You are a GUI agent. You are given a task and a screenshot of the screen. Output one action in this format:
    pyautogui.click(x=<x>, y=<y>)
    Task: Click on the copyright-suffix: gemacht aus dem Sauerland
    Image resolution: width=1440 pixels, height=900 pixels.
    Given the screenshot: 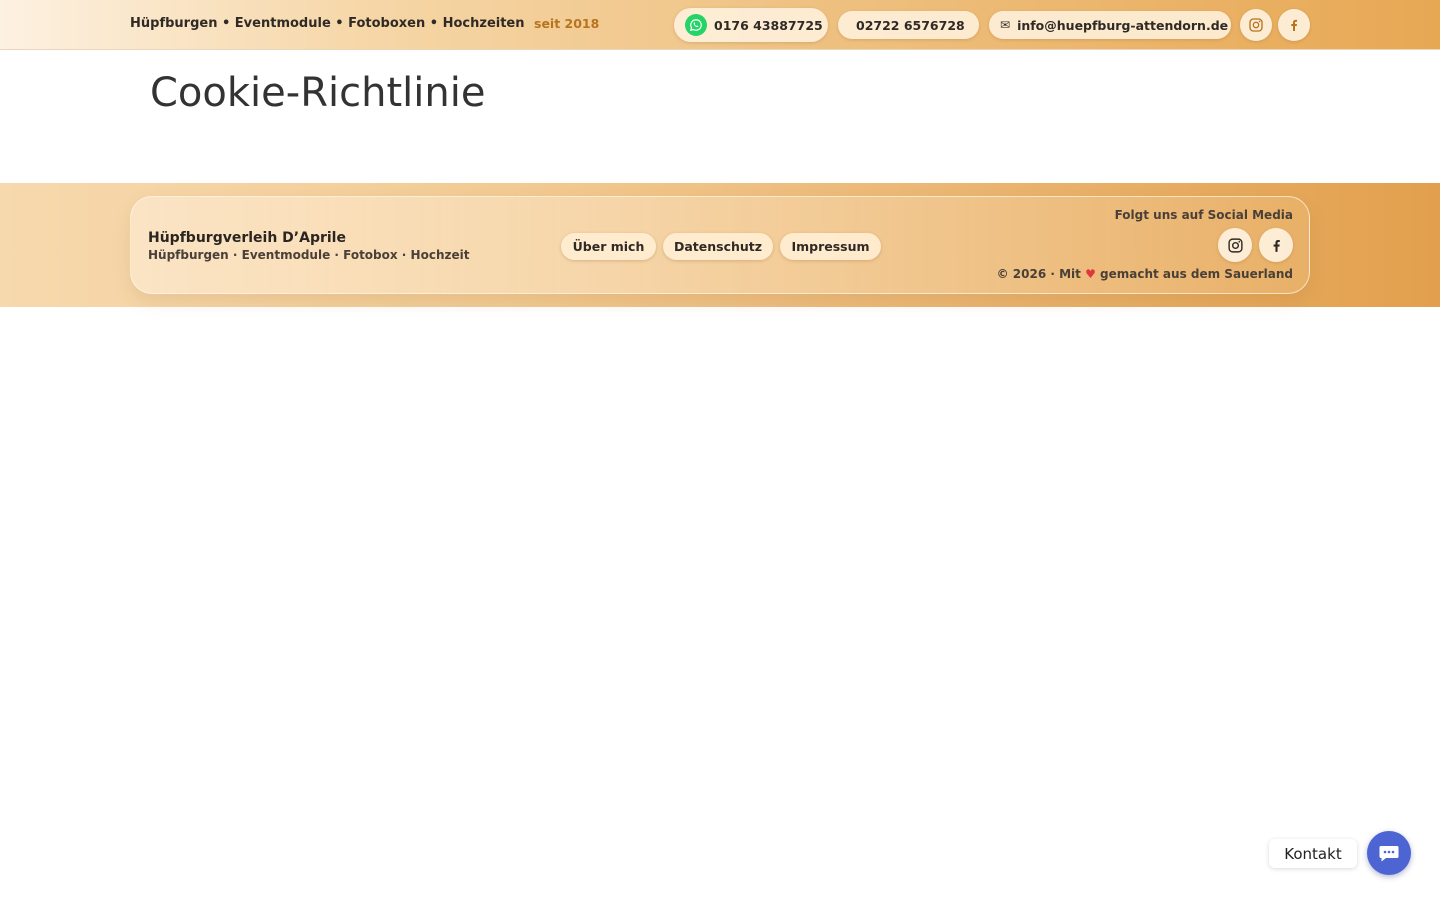 What is the action you would take?
    pyautogui.click(x=1196, y=274)
    